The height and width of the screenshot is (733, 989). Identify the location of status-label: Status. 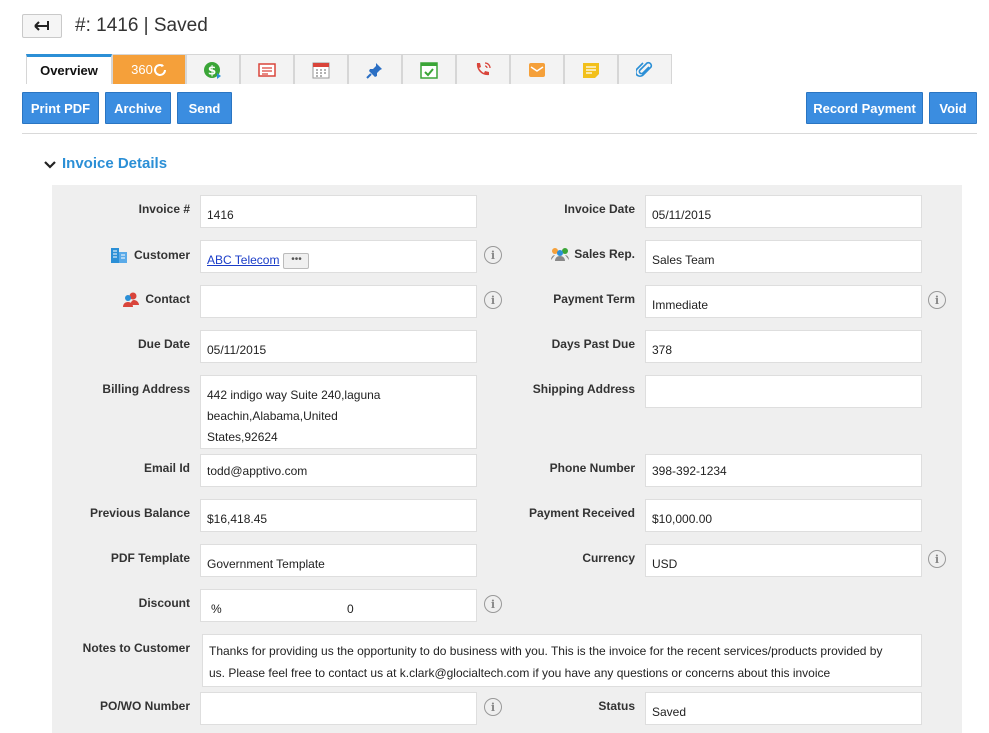
(616, 706).